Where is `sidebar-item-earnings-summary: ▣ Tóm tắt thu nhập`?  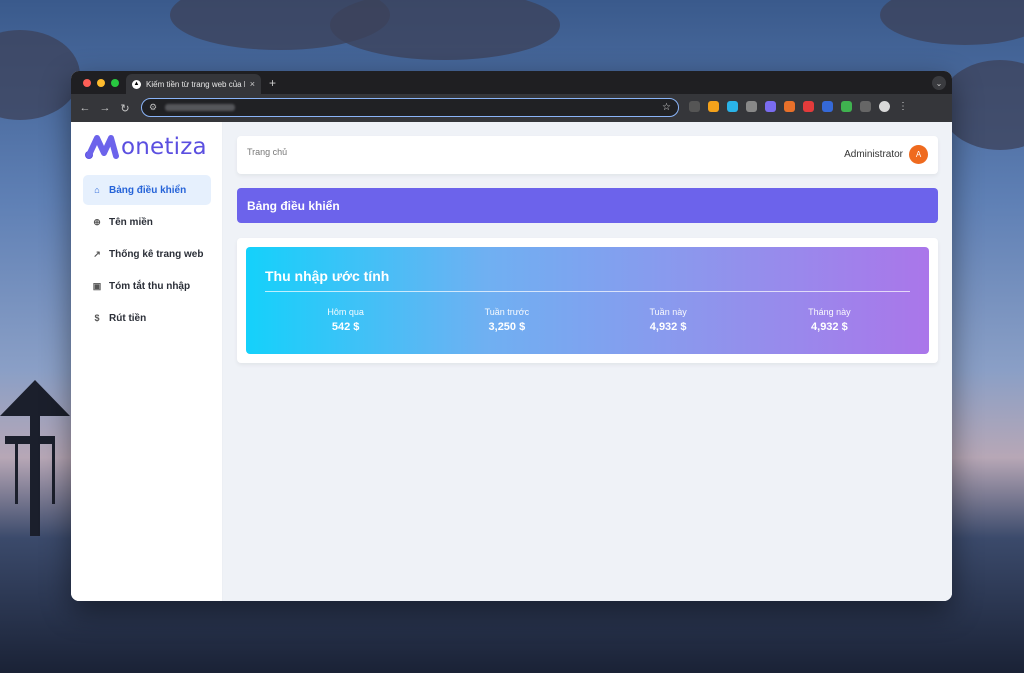 sidebar-item-earnings-summary: ▣ Tóm tắt thu nhập is located at coordinates (147, 286).